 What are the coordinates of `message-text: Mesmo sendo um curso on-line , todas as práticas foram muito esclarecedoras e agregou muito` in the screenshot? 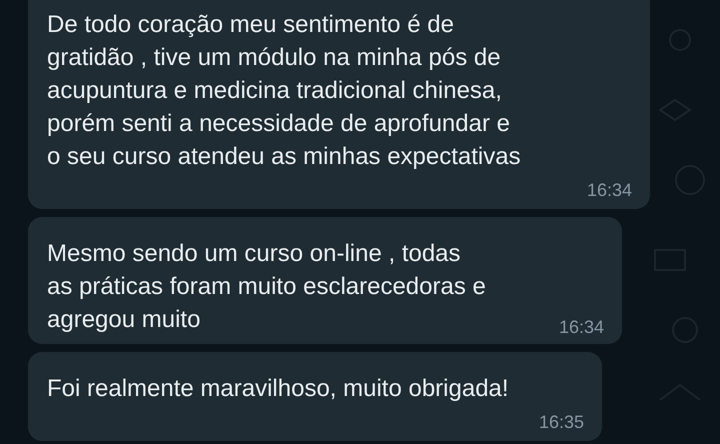 It's located at (266, 287).